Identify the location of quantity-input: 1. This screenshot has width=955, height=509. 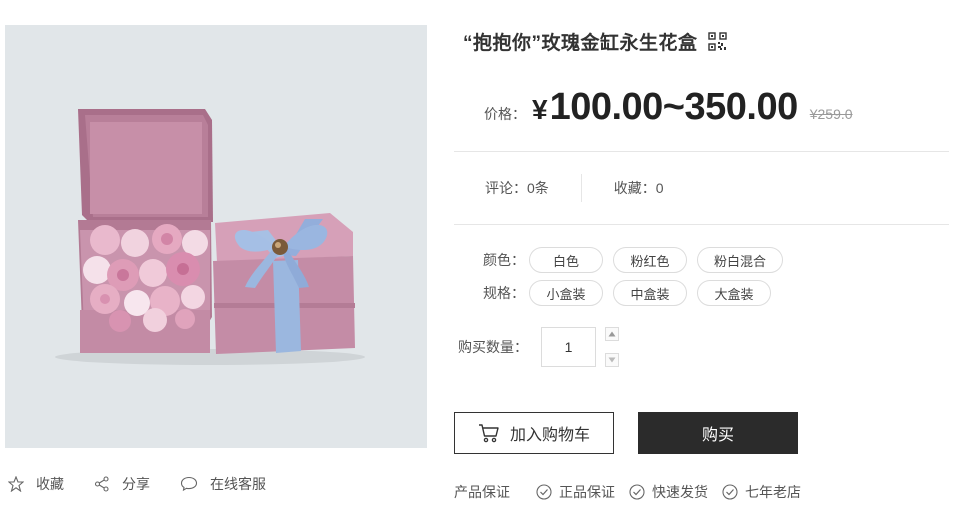
(568, 347).